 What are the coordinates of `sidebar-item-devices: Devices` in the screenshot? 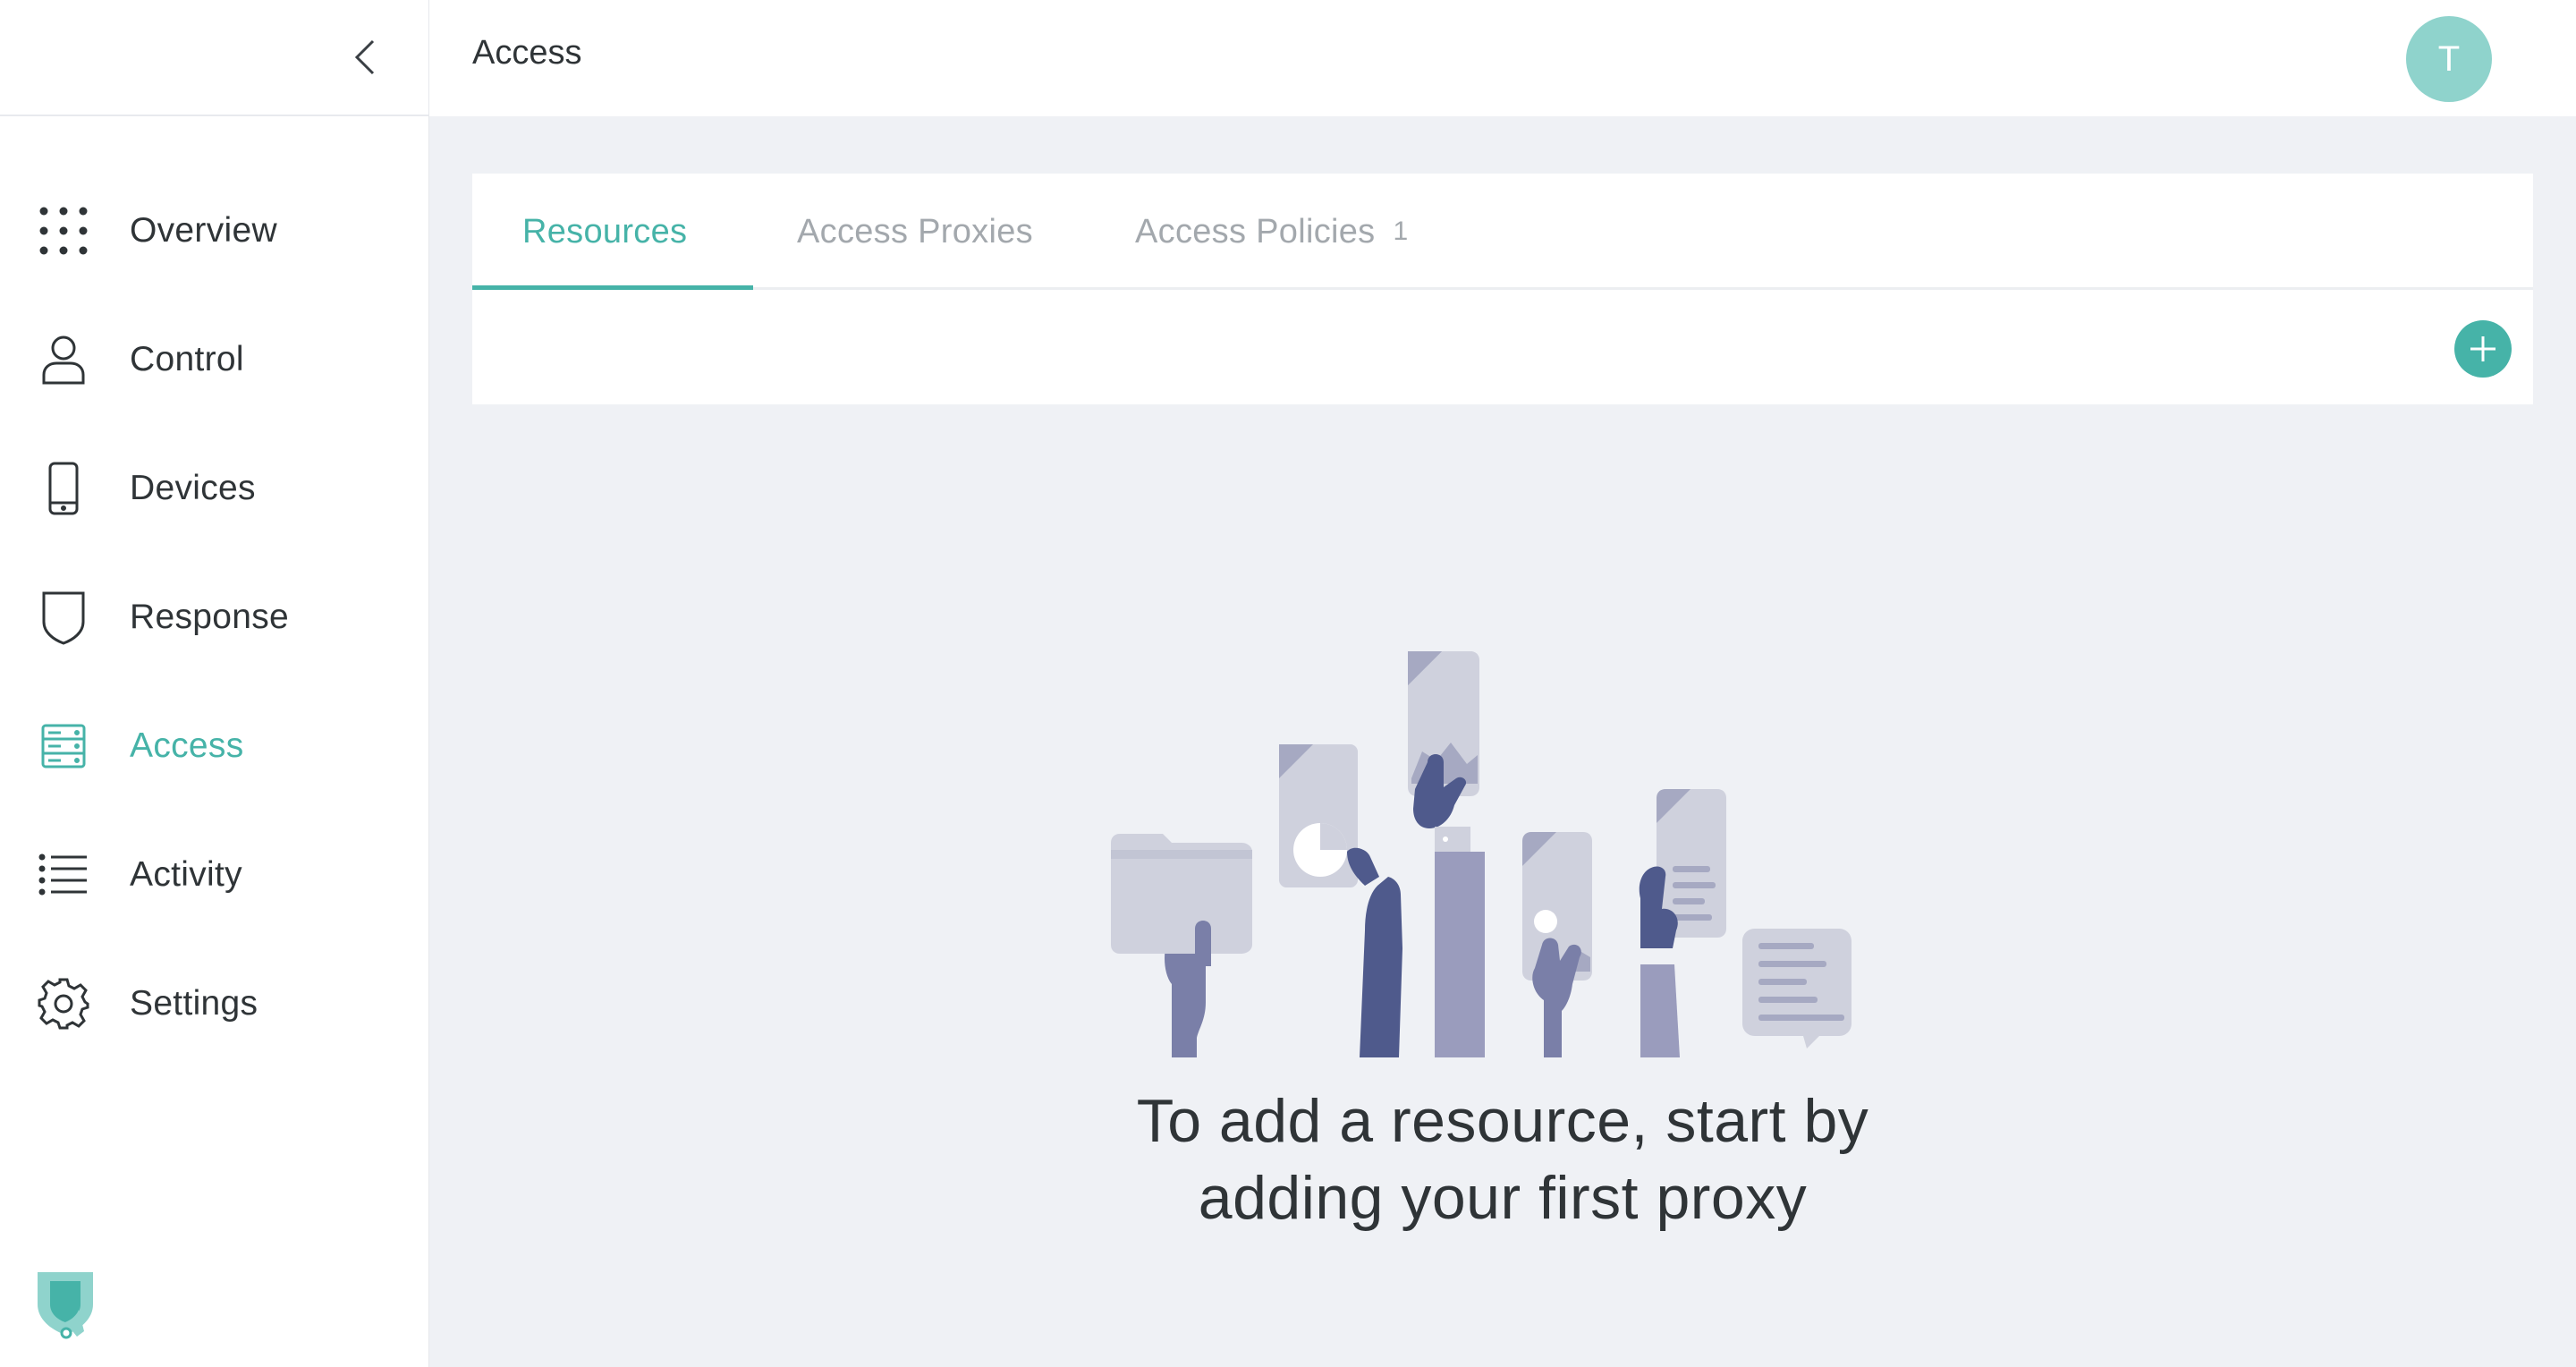 It's located at (214, 489).